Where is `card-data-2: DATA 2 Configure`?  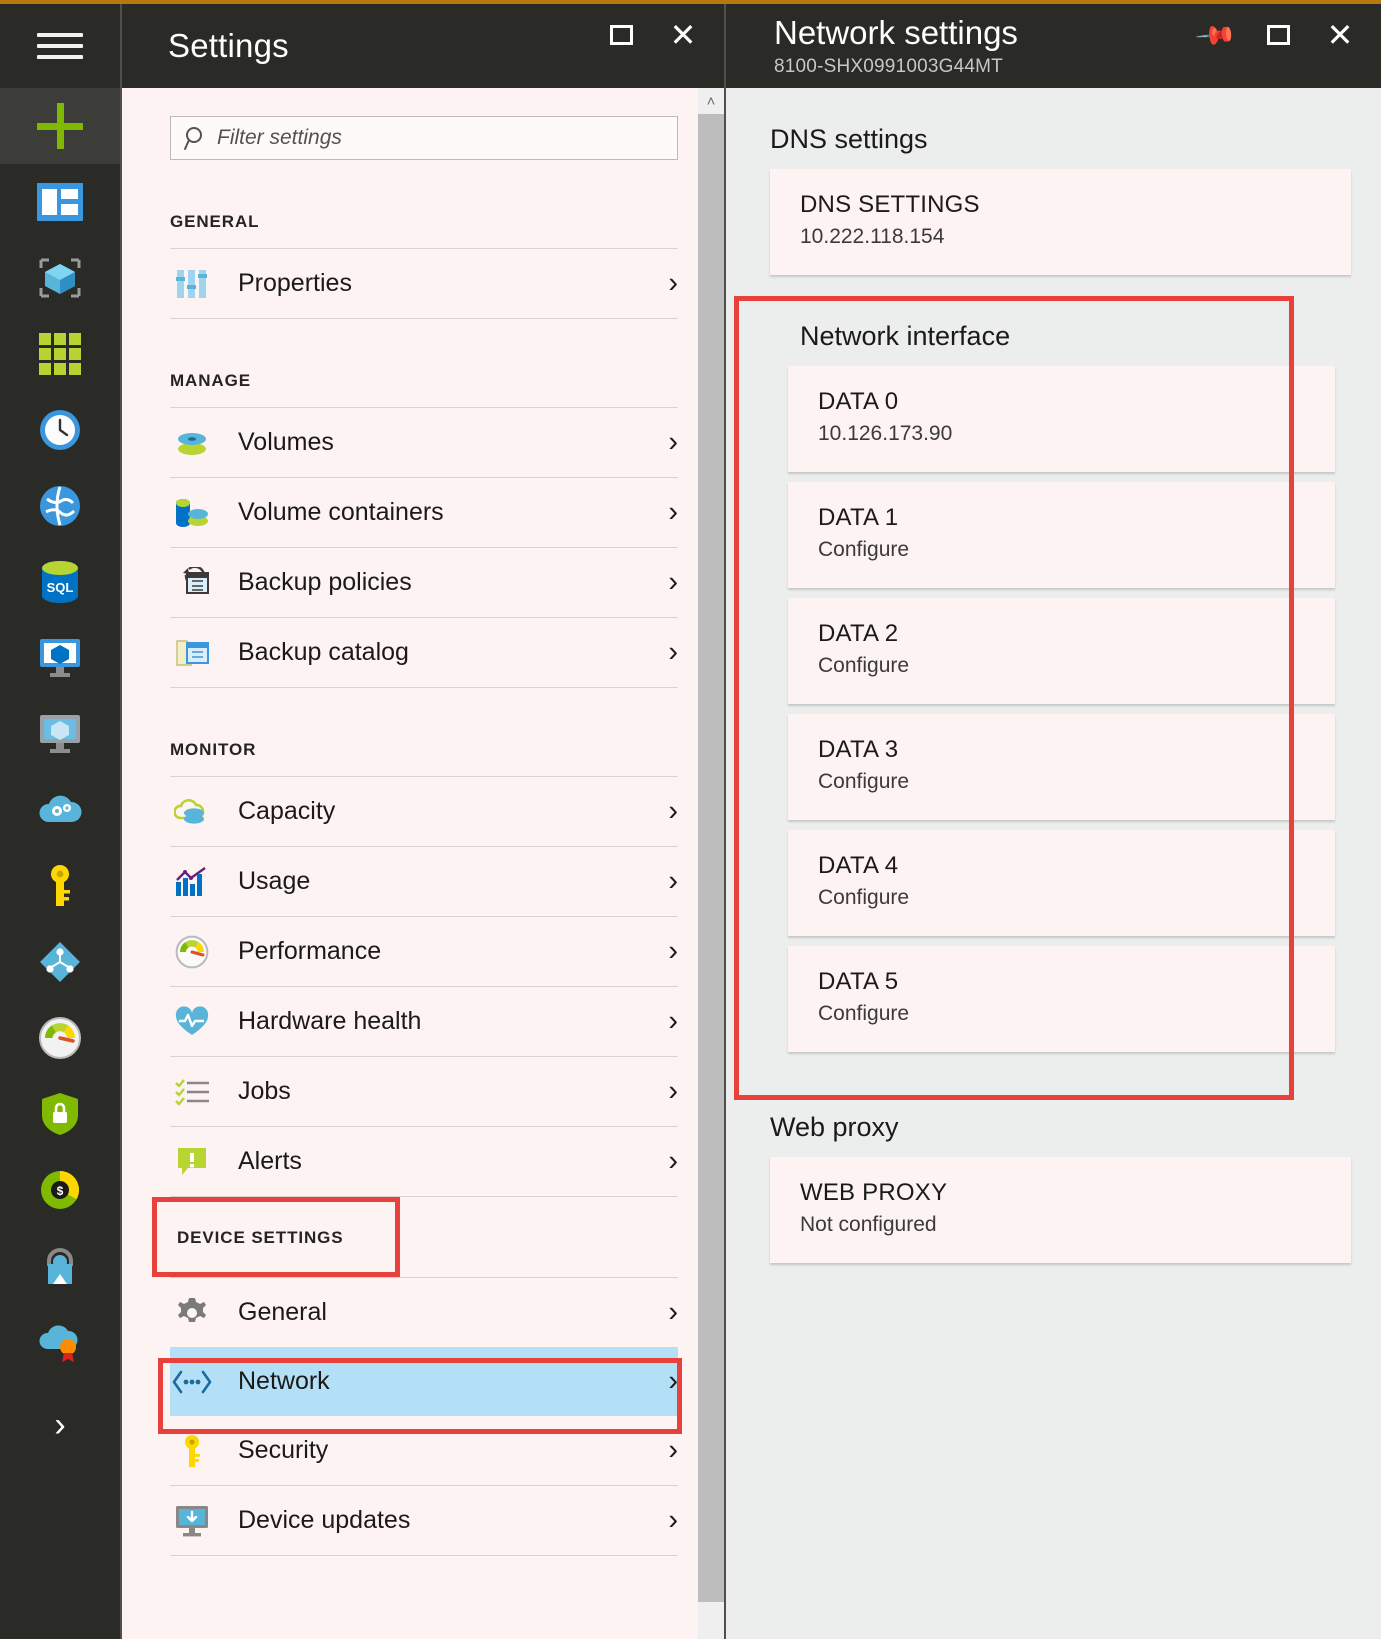
card-data-2: DATA 2 Configure is located at coordinates (1061, 651).